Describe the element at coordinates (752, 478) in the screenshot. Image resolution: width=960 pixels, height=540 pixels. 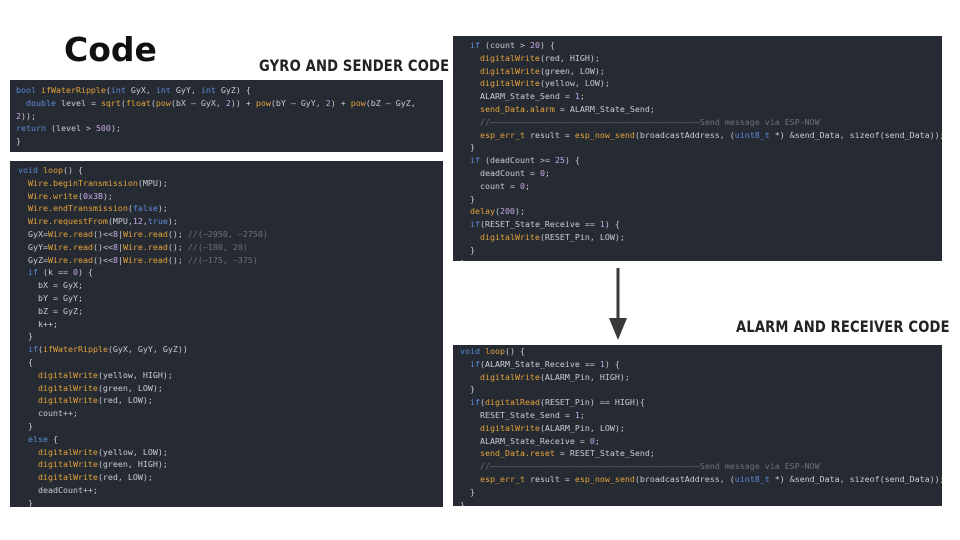
I see `code-token: uint8_t` at that location.